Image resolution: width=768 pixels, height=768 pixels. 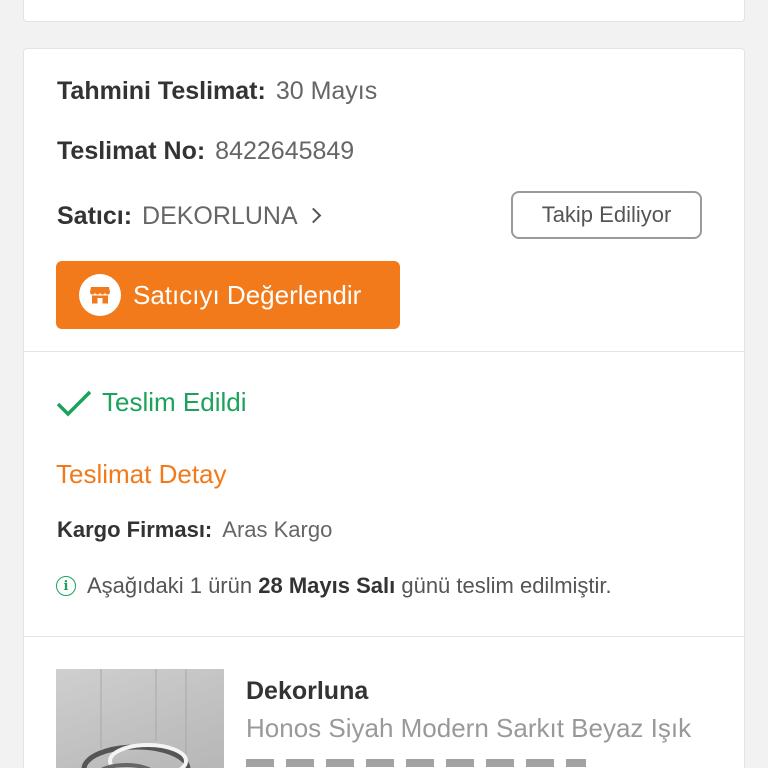 I want to click on product-image, so click(x=140, y=718).